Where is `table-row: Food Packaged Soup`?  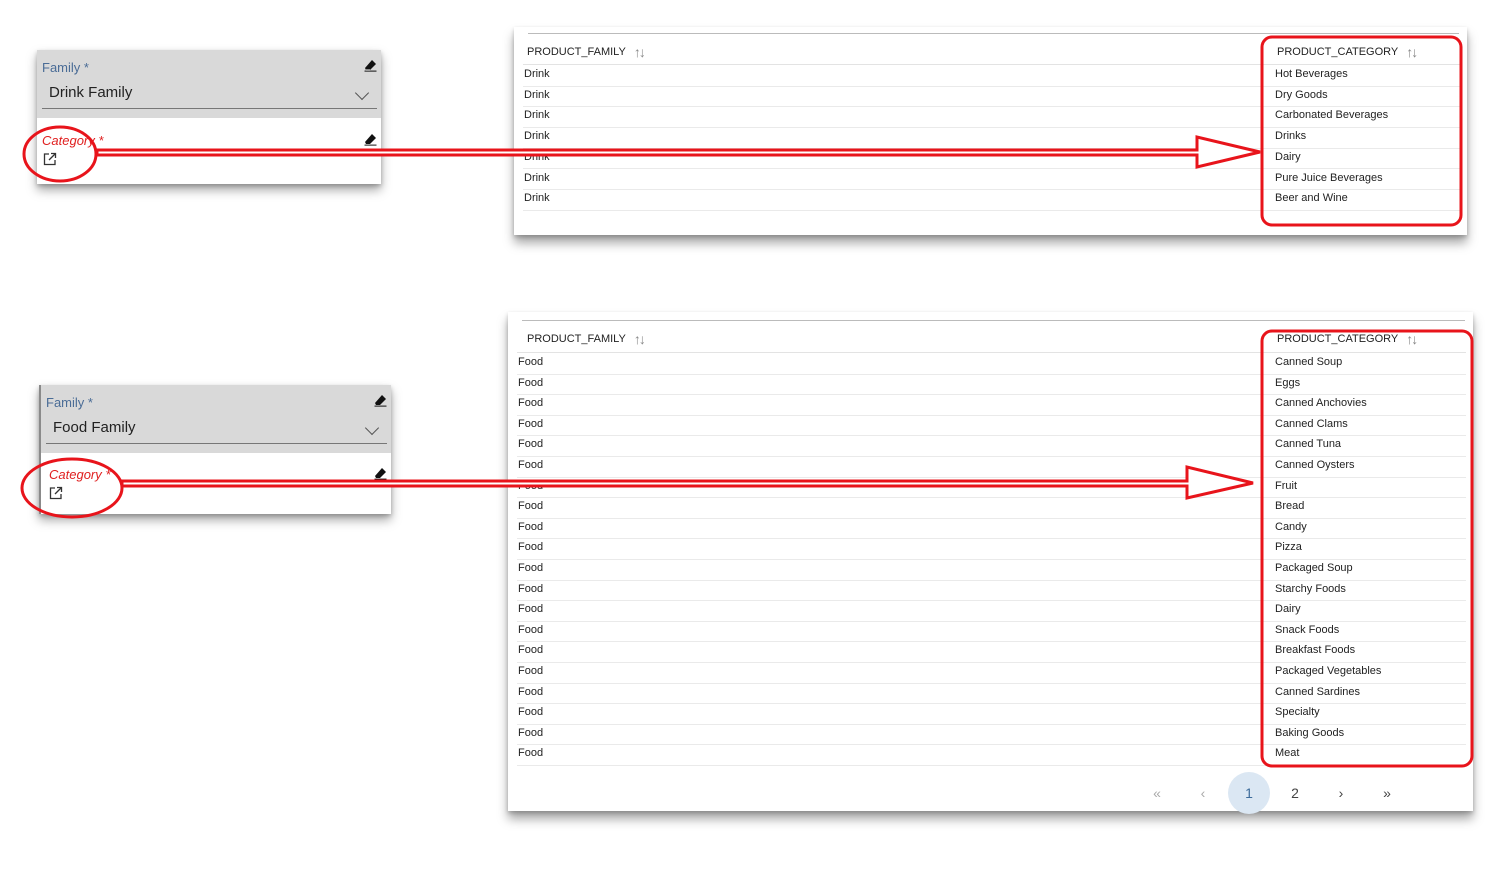 table-row: Food Packaged Soup is located at coordinates (991, 570).